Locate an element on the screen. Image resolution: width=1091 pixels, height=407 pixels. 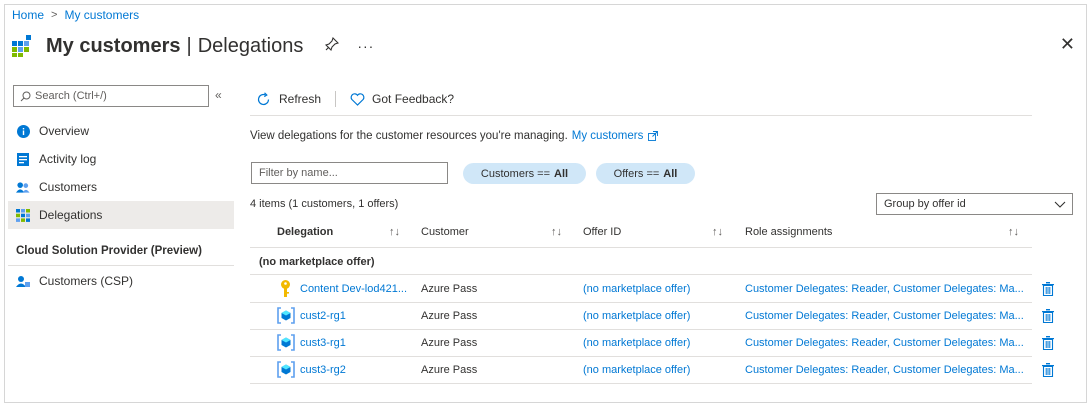
external-link-icon is located at coordinates (653, 136).